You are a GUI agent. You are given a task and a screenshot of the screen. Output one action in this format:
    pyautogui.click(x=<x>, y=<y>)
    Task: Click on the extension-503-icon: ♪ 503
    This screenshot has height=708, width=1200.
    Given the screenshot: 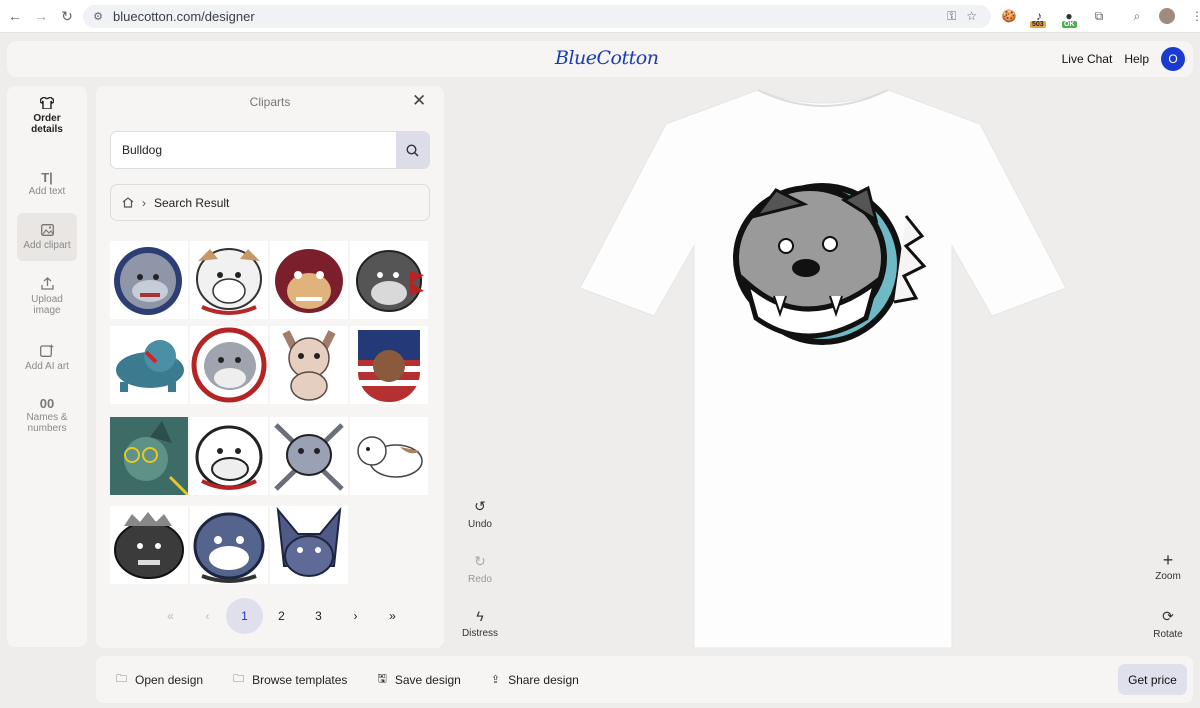 What is the action you would take?
    pyautogui.click(x=1039, y=16)
    